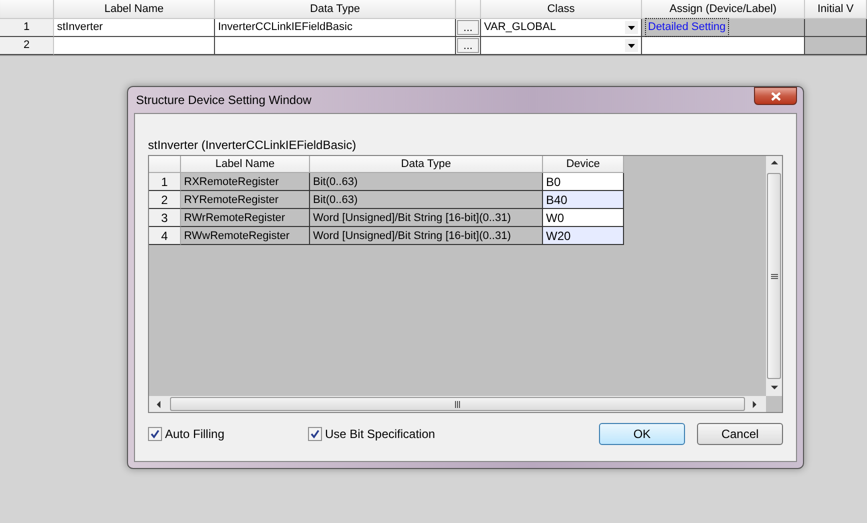 Image resolution: width=867 pixels, height=523 pixels. What do you see at coordinates (561, 46) in the screenshot?
I see `class-dropdown` at bounding box center [561, 46].